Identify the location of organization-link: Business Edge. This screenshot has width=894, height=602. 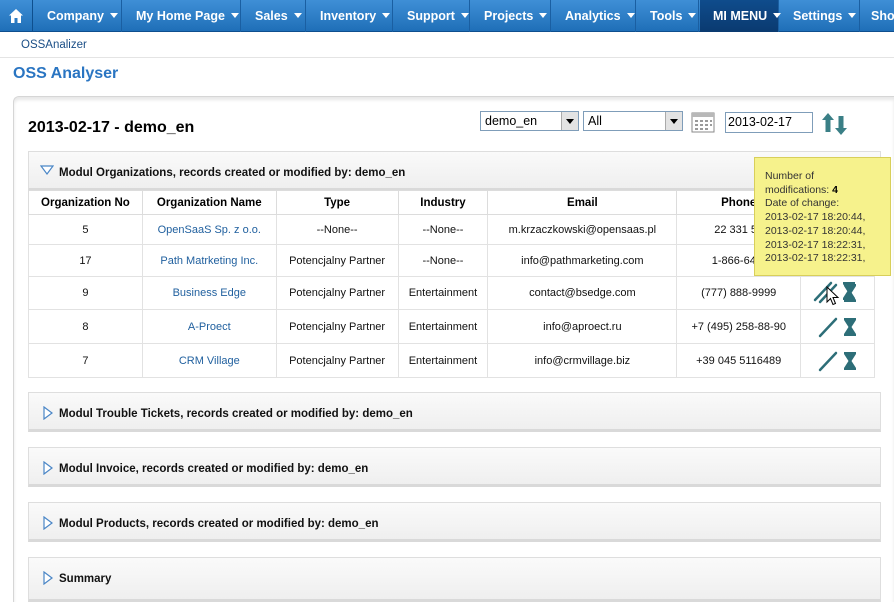
(209, 293).